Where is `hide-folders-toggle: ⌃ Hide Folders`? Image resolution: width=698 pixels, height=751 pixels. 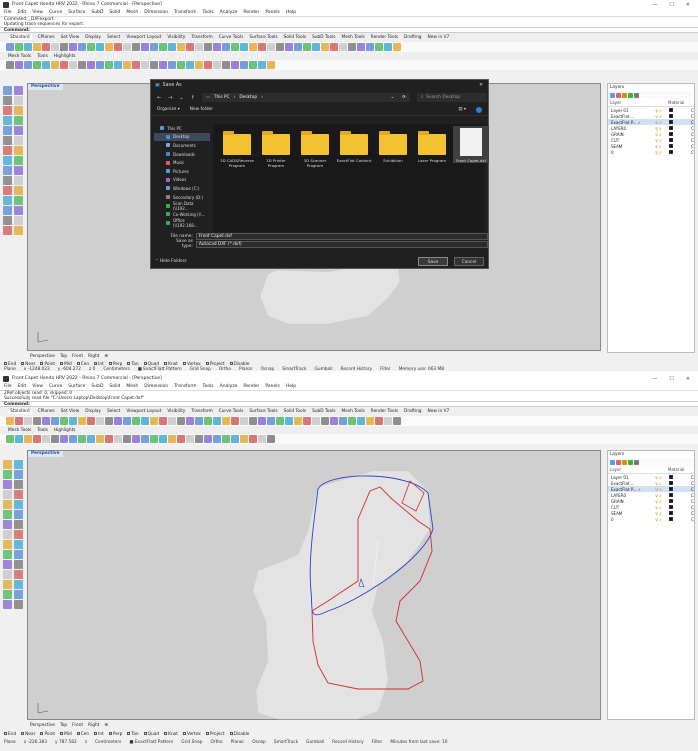
hide-folders-toggle: ⌃ Hide Folders is located at coordinates (171, 261).